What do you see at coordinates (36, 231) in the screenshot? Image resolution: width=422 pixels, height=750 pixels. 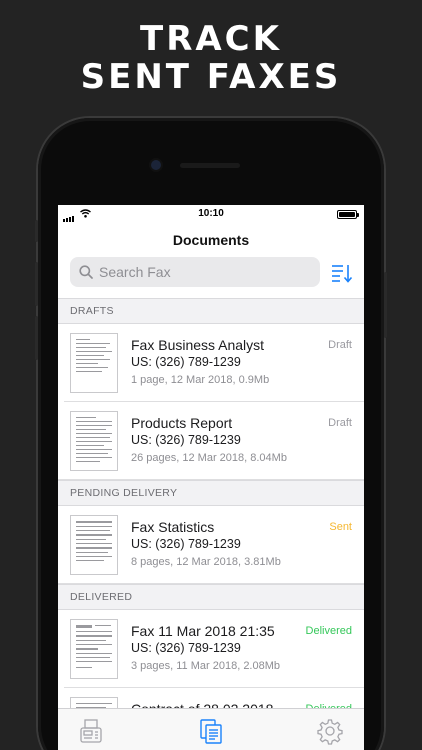 I see `mute-switch` at bounding box center [36, 231].